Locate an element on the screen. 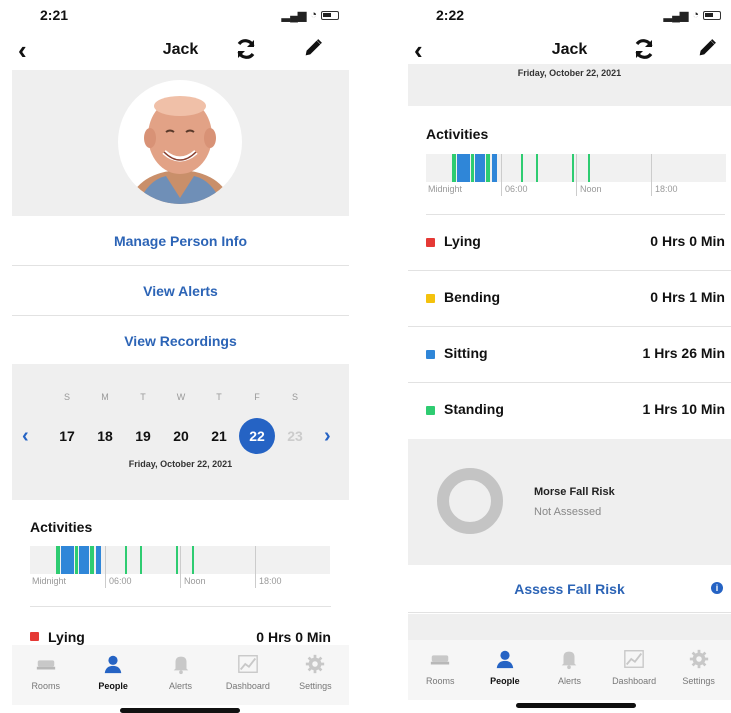 Image resolution: width=731 pixels, height=713 pixels. activity-duration: 1 Hrs 10 Min is located at coordinates (683, 409).